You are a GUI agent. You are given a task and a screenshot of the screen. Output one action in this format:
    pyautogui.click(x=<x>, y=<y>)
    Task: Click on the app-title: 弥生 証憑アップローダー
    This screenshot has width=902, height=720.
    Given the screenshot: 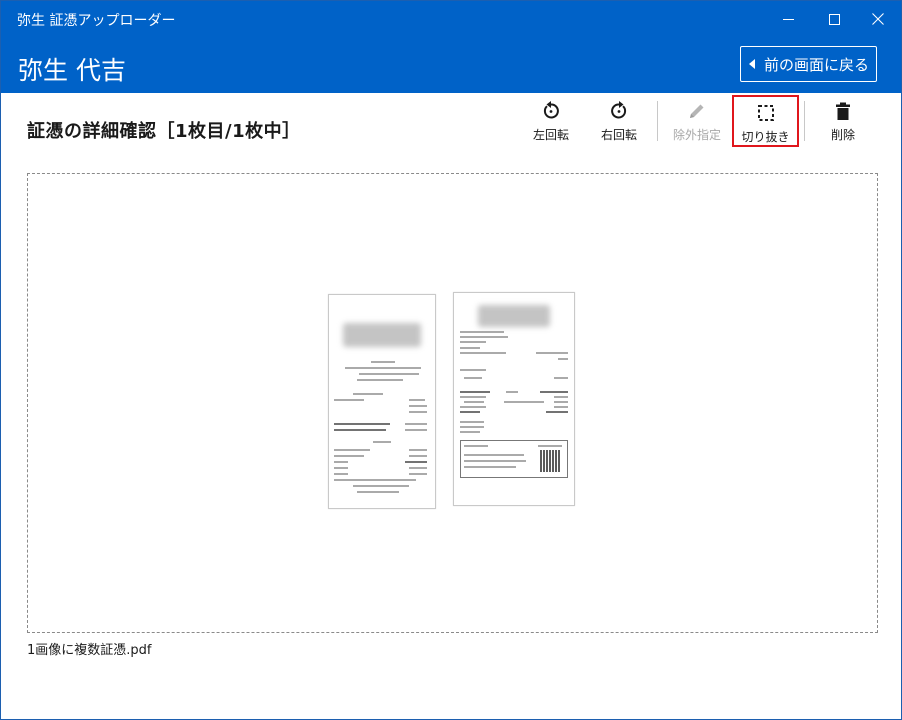 What is the action you would take?
    pyautogui.click(x=96, y=21)
    